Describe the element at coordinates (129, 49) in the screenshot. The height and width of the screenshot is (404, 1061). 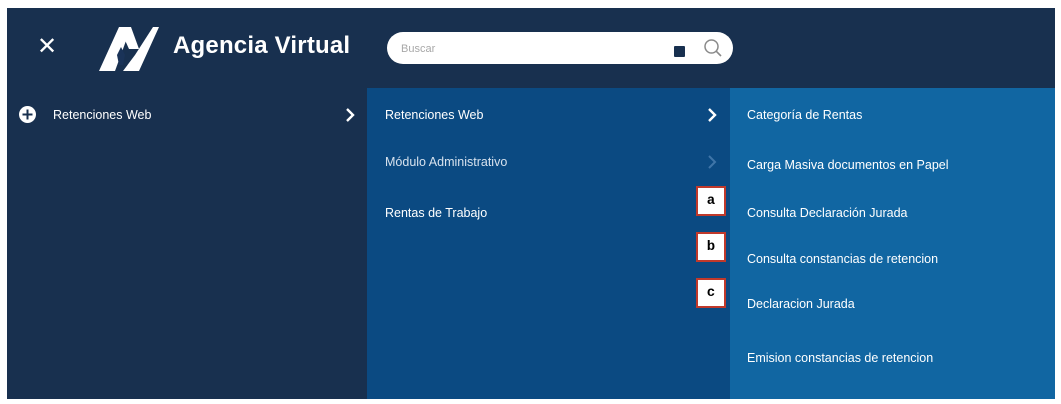
I see `agencia-virtual-logo` at that location.